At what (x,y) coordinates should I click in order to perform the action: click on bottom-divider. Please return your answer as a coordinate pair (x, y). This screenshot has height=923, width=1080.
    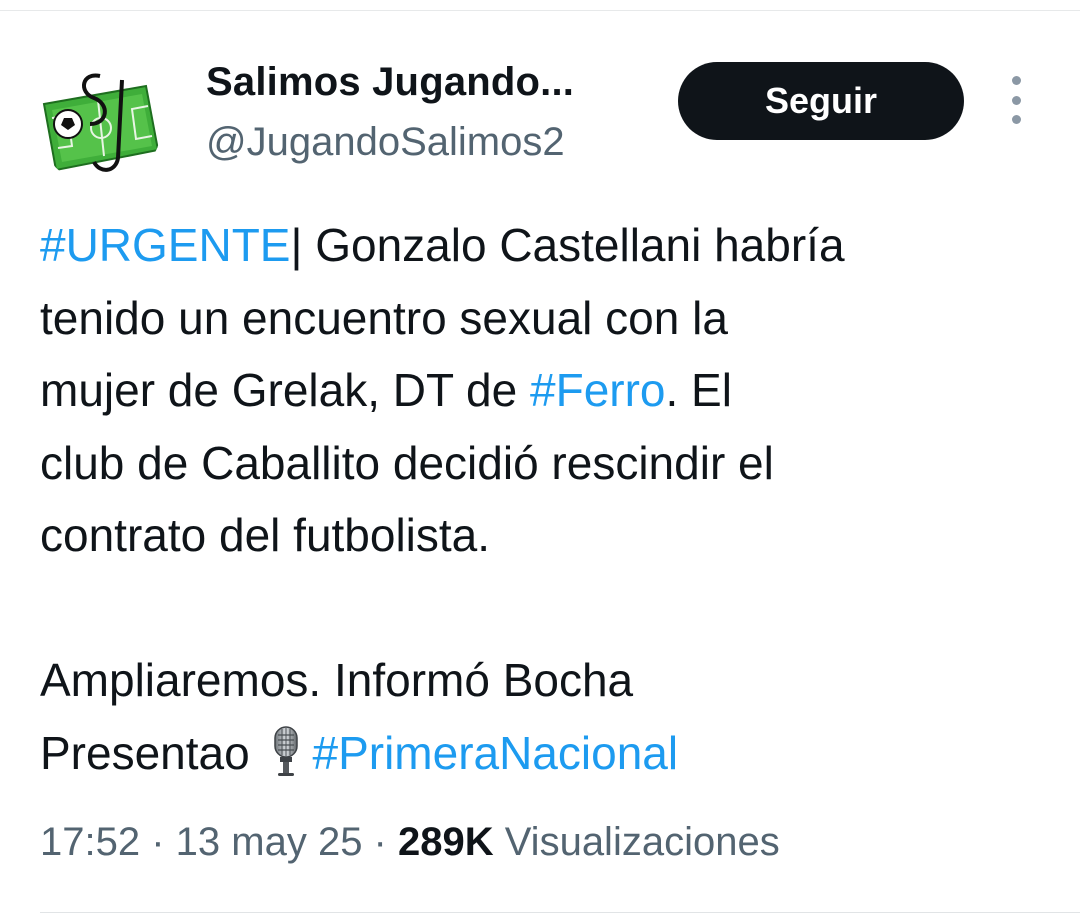
    Looking at the image, I should click on (560, 912).